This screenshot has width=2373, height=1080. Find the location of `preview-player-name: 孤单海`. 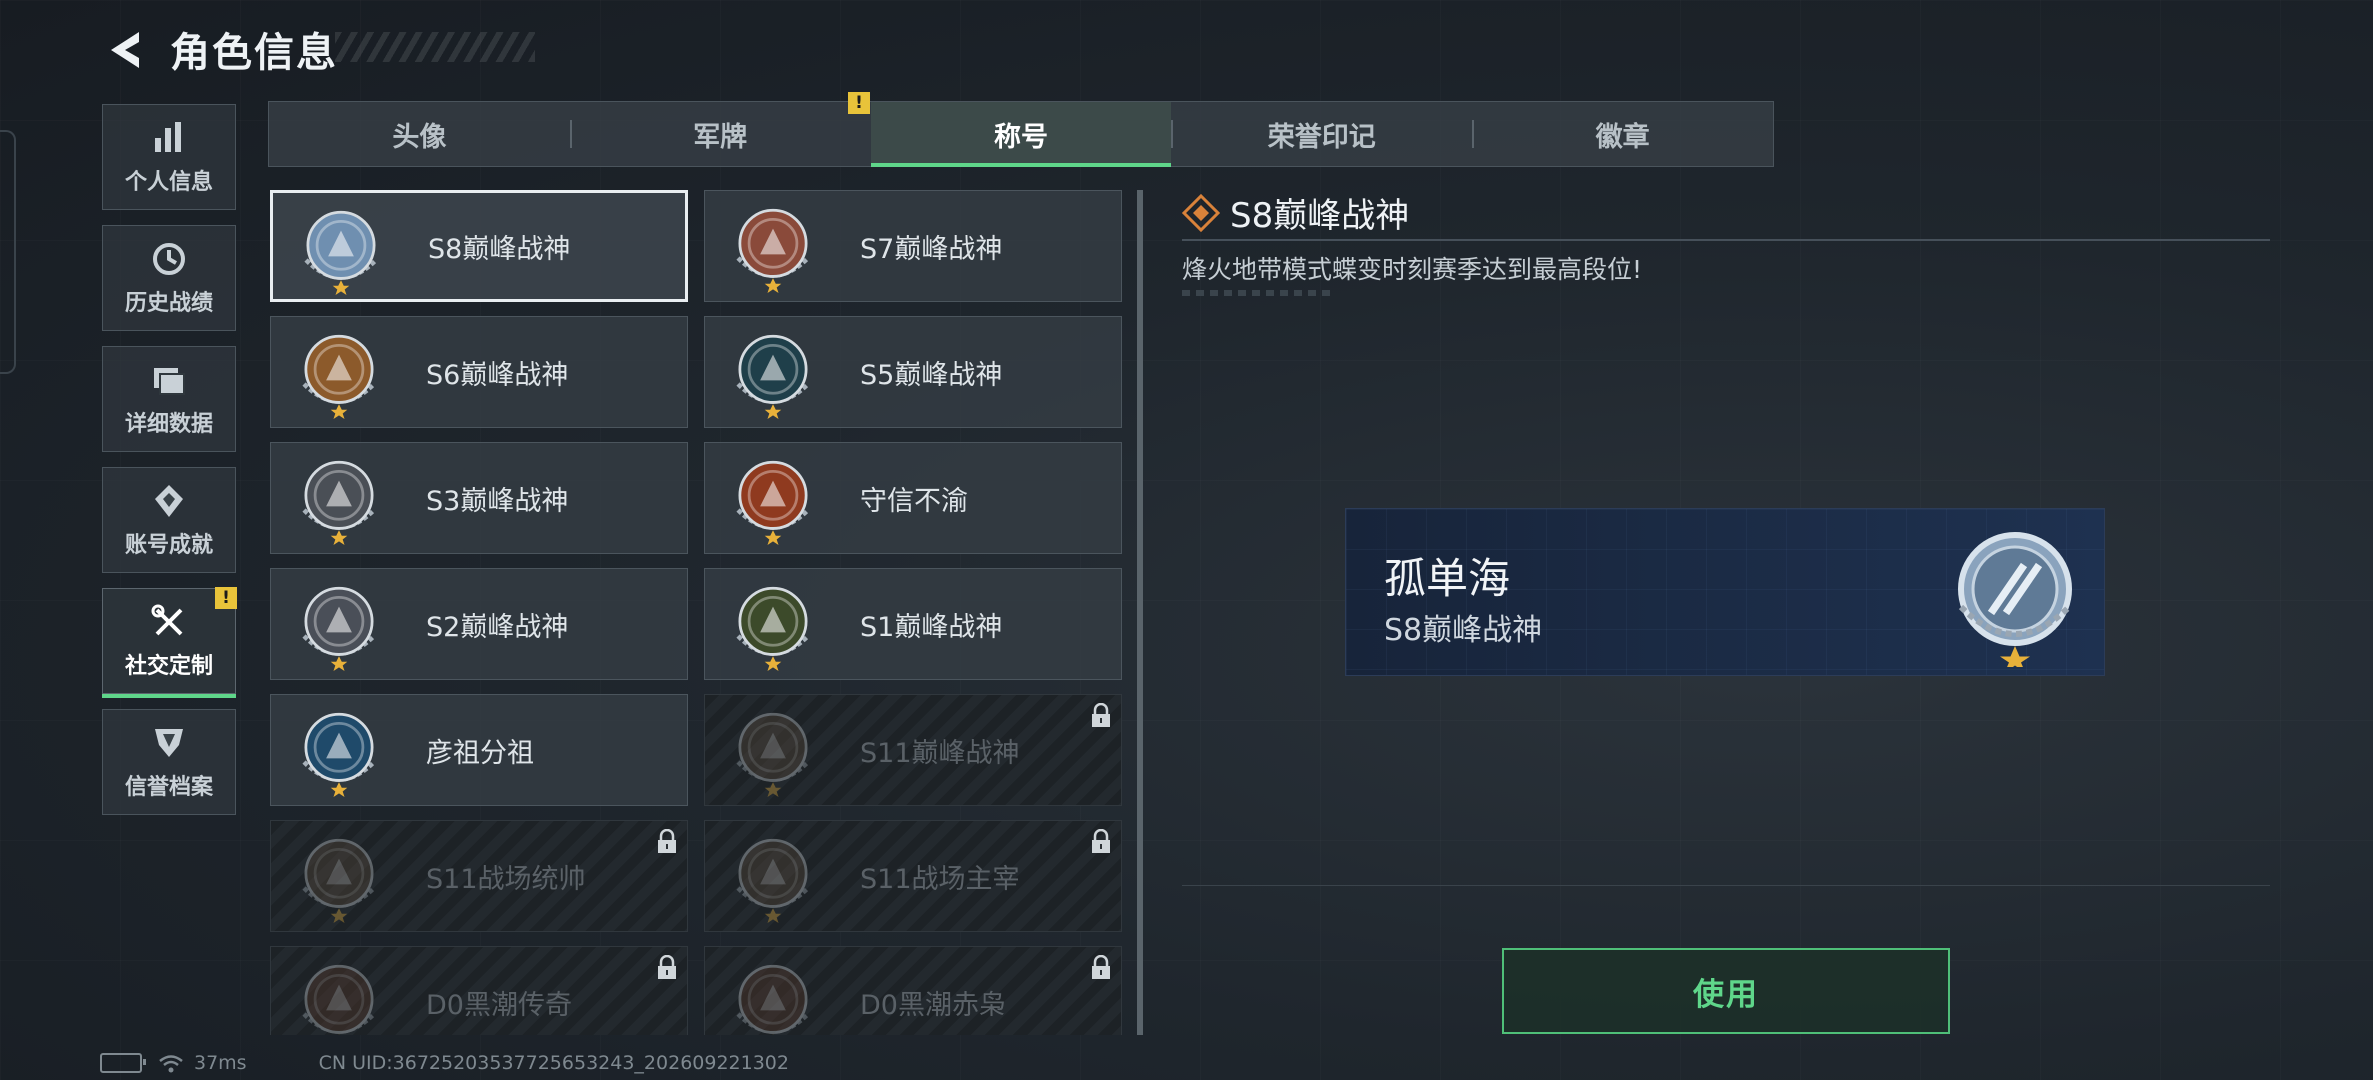

preview-player-name: 孤单海 is located at coordinates (1447, 578).